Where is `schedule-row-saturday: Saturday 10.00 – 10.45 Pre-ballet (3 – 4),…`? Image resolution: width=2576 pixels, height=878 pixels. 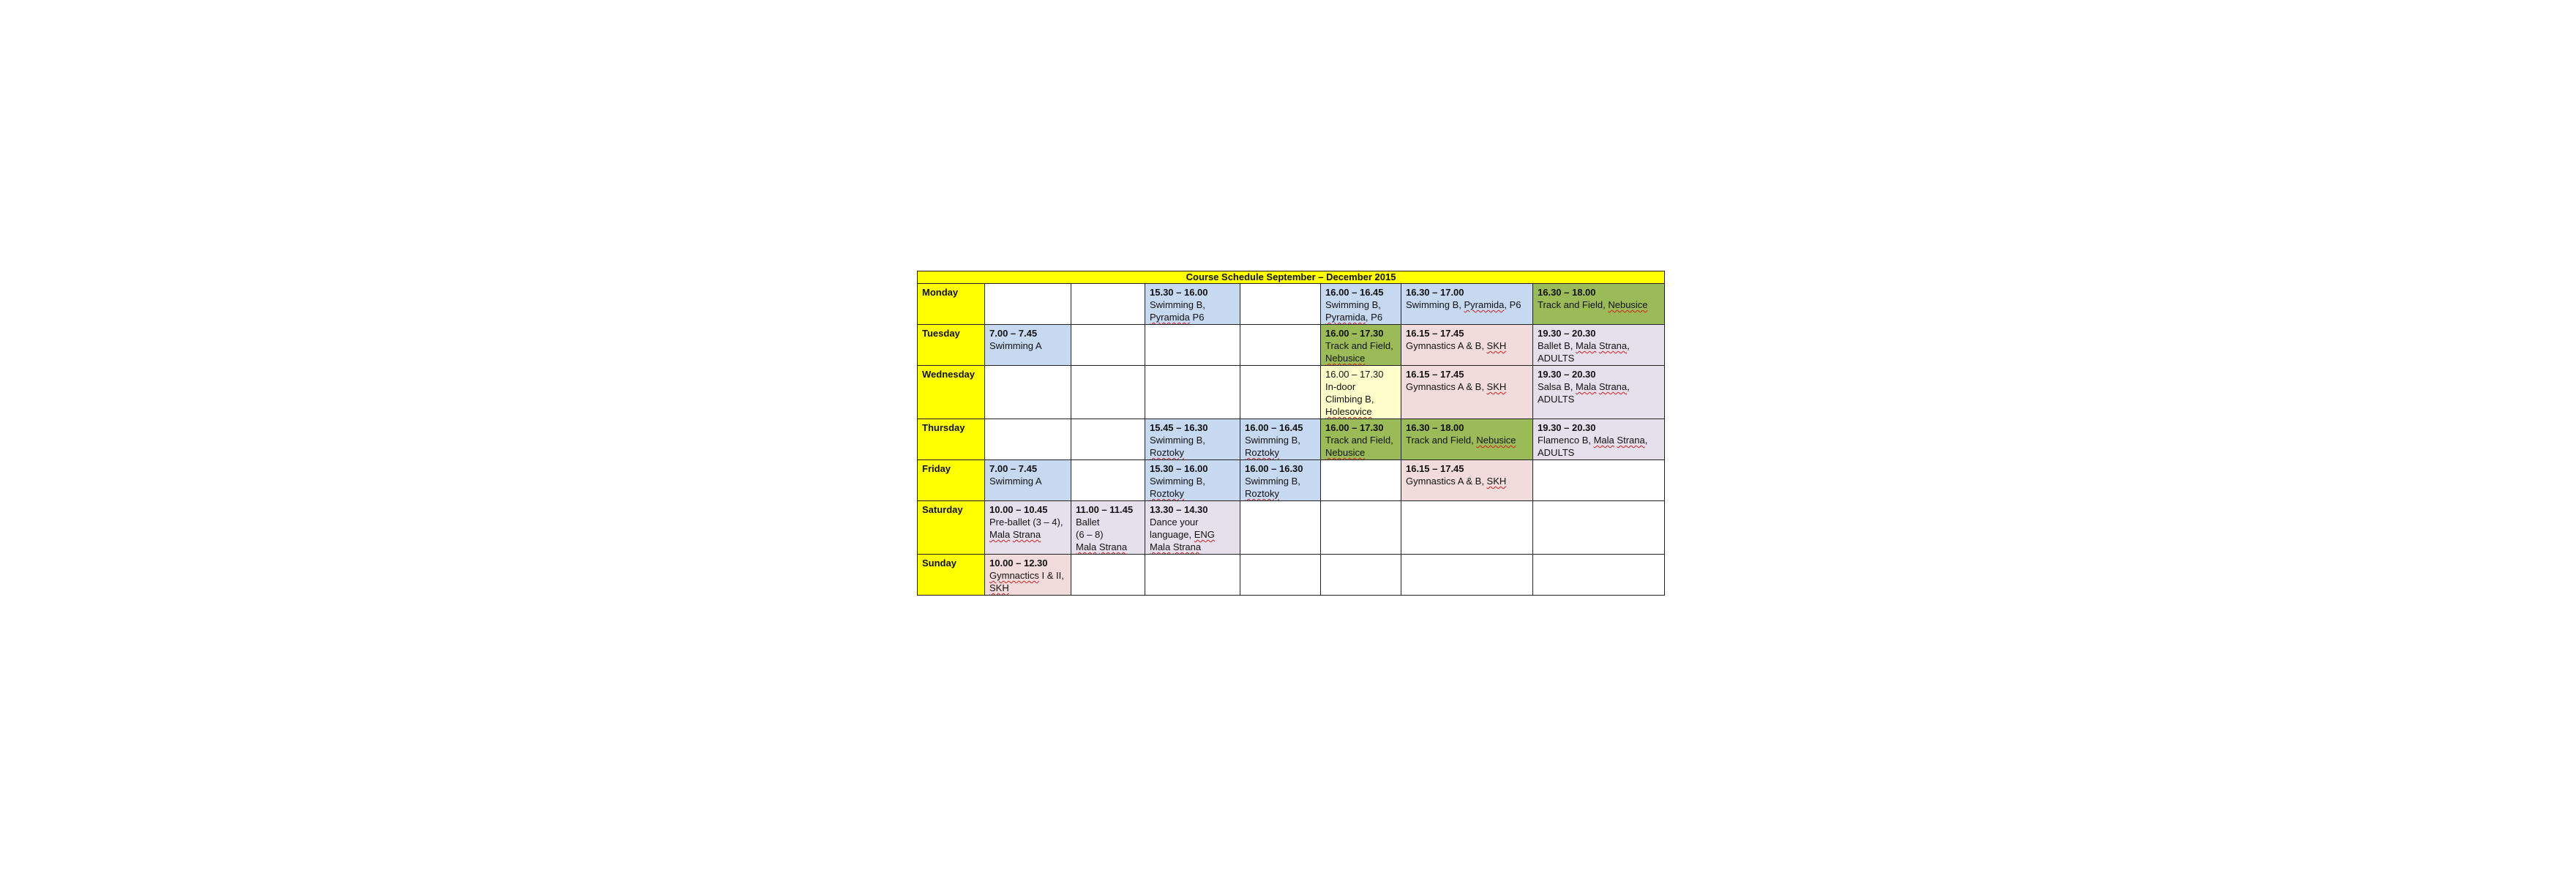
schedule-row-saturday: Saturday 10.00 – 10.45 Pre-ballet (3 – 4),… is located at coordinates (1291, 527).